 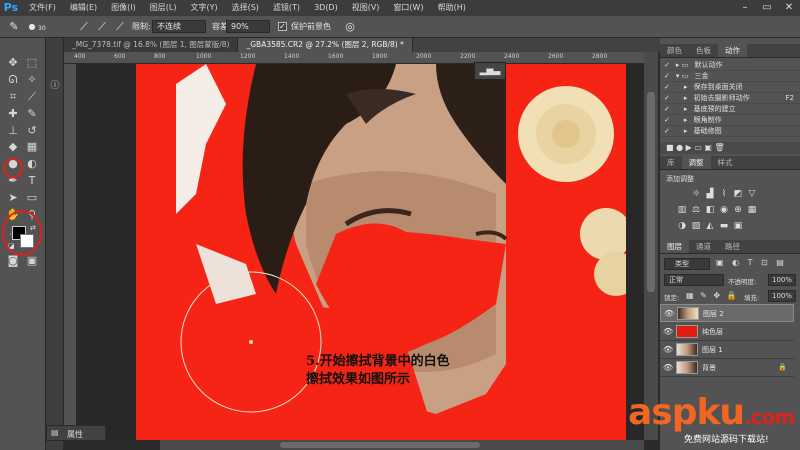 What do you see at coordinates (725, 162) in the screenshot?
I see `tab-styles: 样式` at bounding box center [725, 162].